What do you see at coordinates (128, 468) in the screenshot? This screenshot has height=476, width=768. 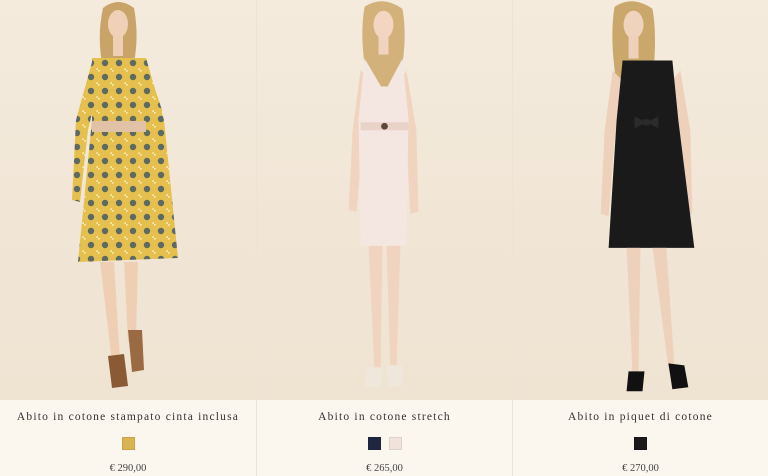 I see `product-price: € 290,00` at bounding box center [128, 468].